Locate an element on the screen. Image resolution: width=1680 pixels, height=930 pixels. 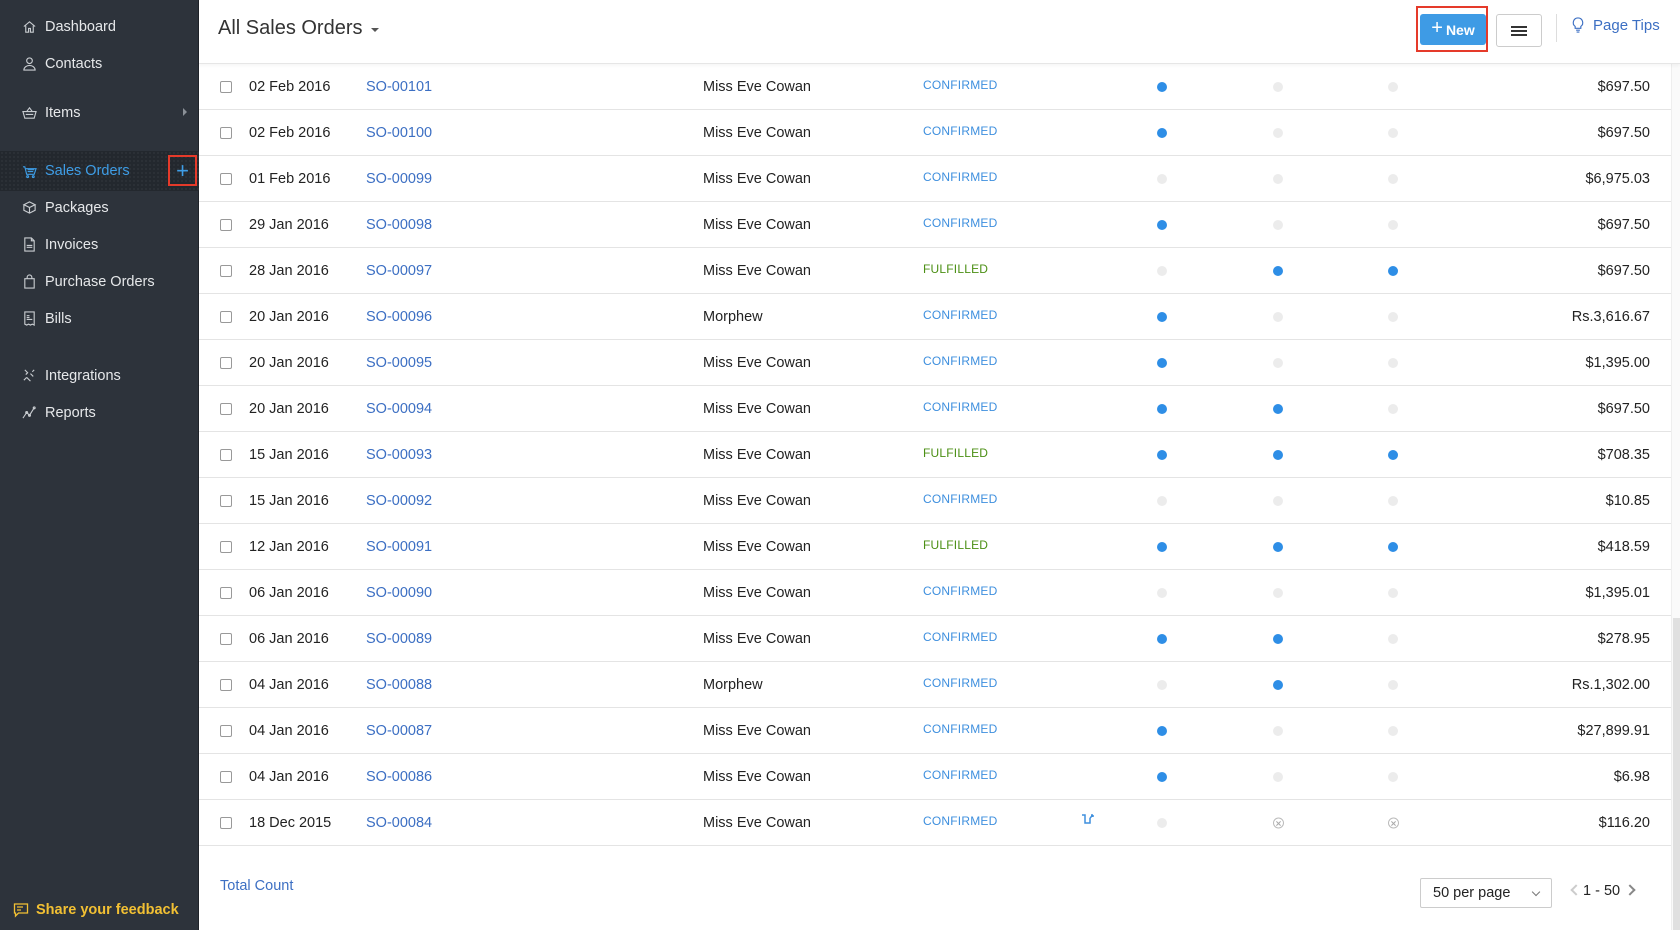
order-number-link: SO-00093 is located at coordinates (399, 455).